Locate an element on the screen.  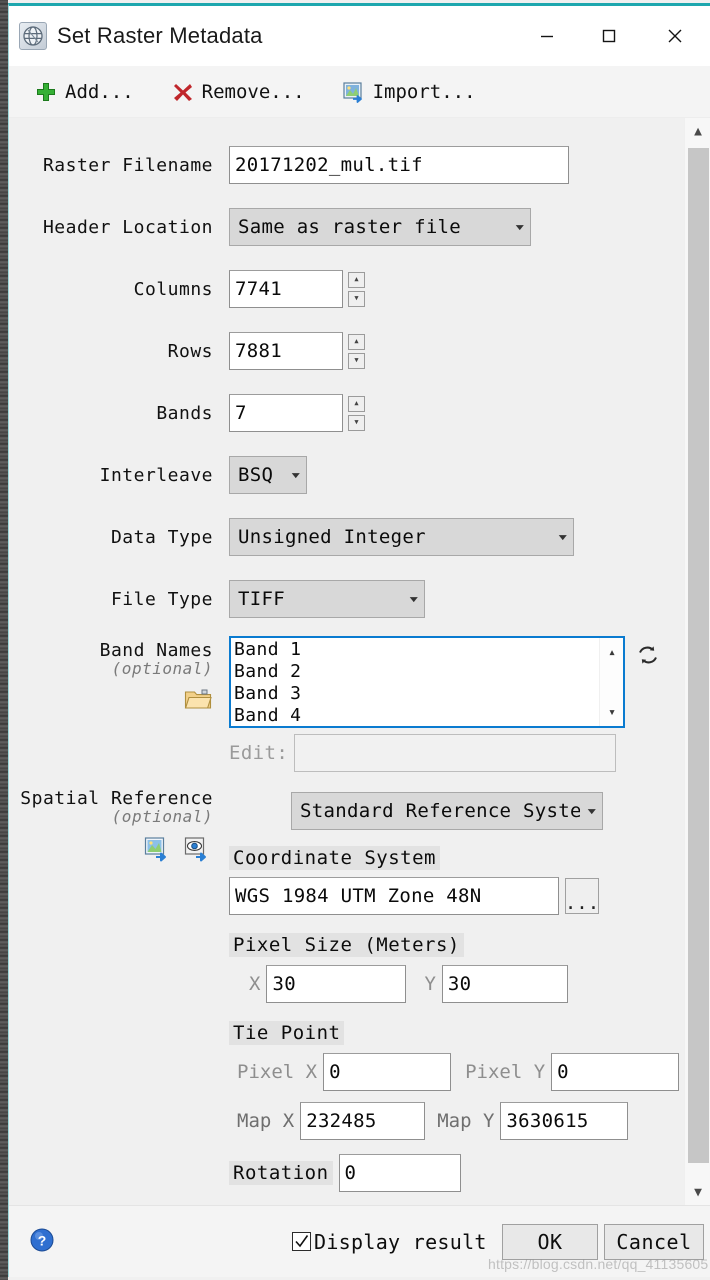
pixel-size-y-label: Y is located at coordinates (430, 984).